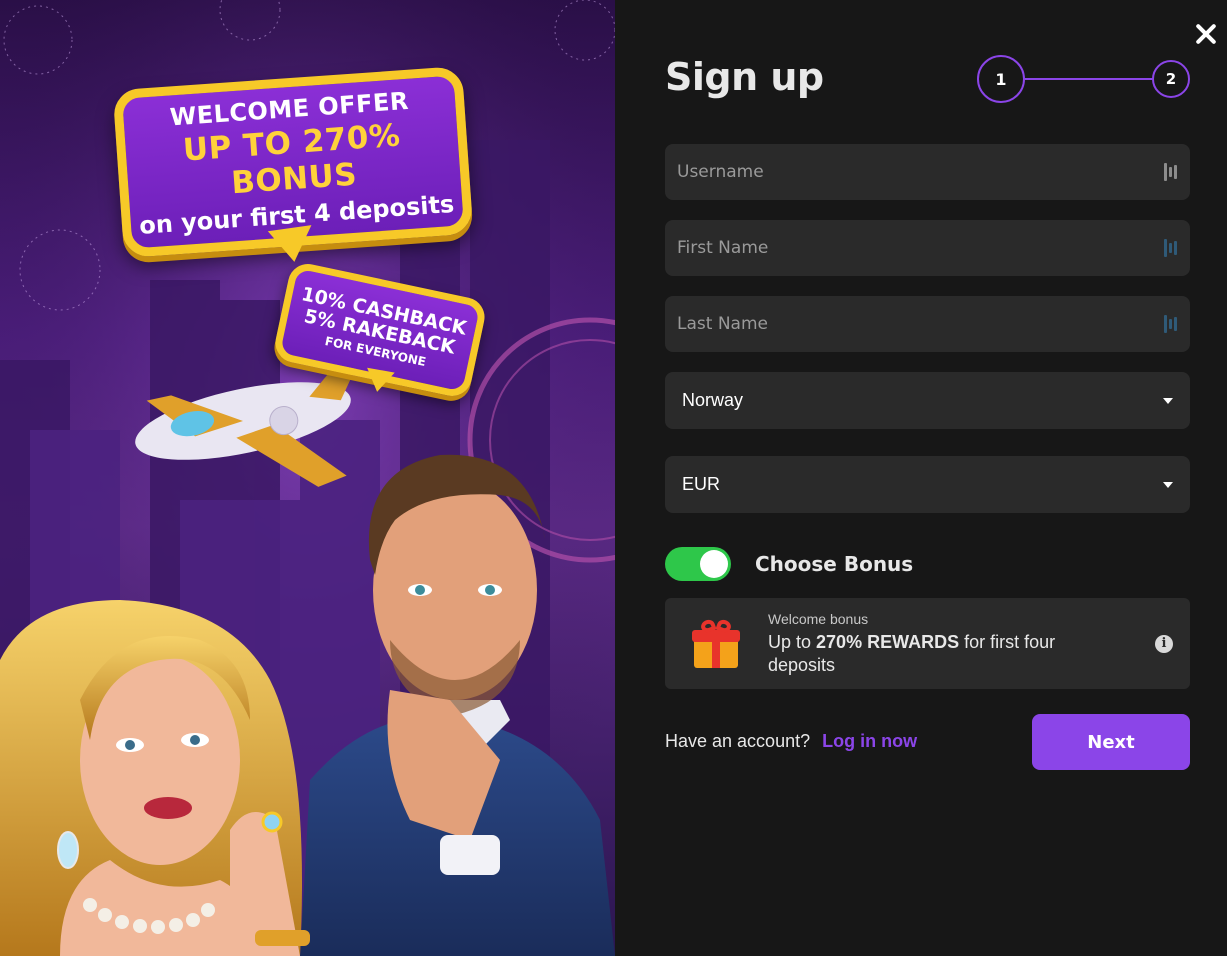  I want to click on info-icon: i, so click(1164, 643).